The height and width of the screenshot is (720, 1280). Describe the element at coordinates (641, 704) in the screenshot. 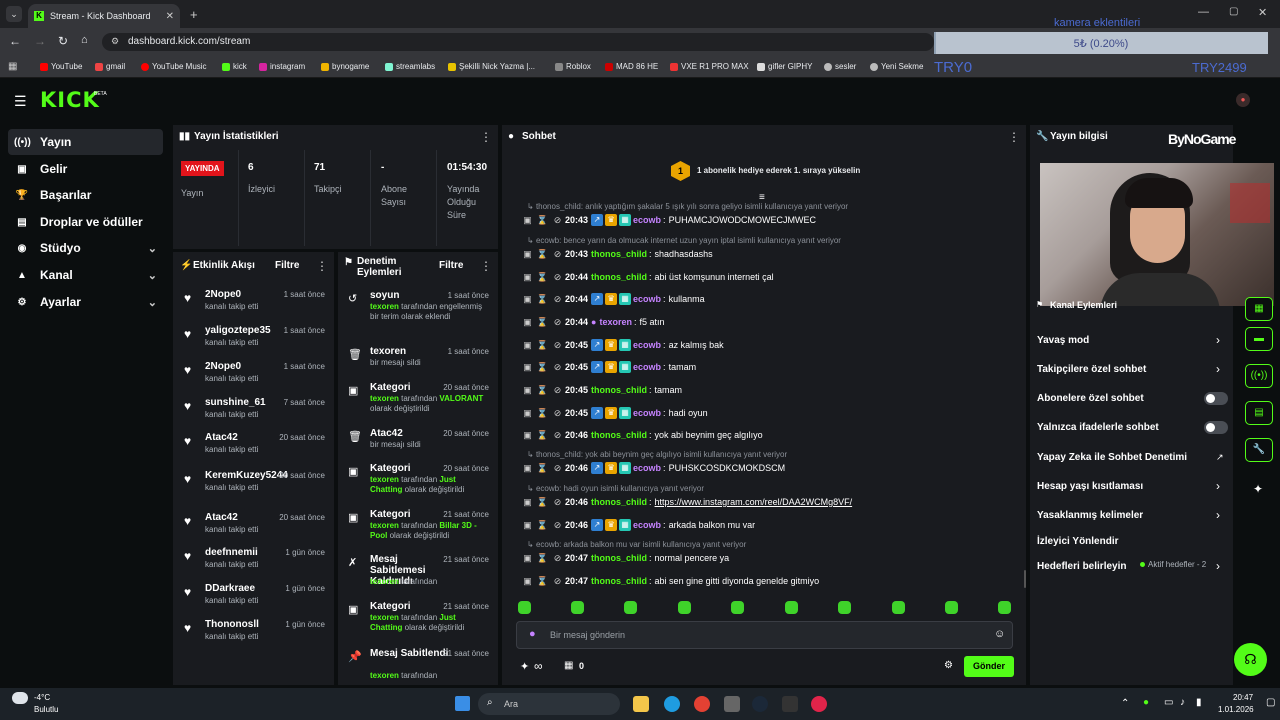

I see `file-explorer-icon` at that location.